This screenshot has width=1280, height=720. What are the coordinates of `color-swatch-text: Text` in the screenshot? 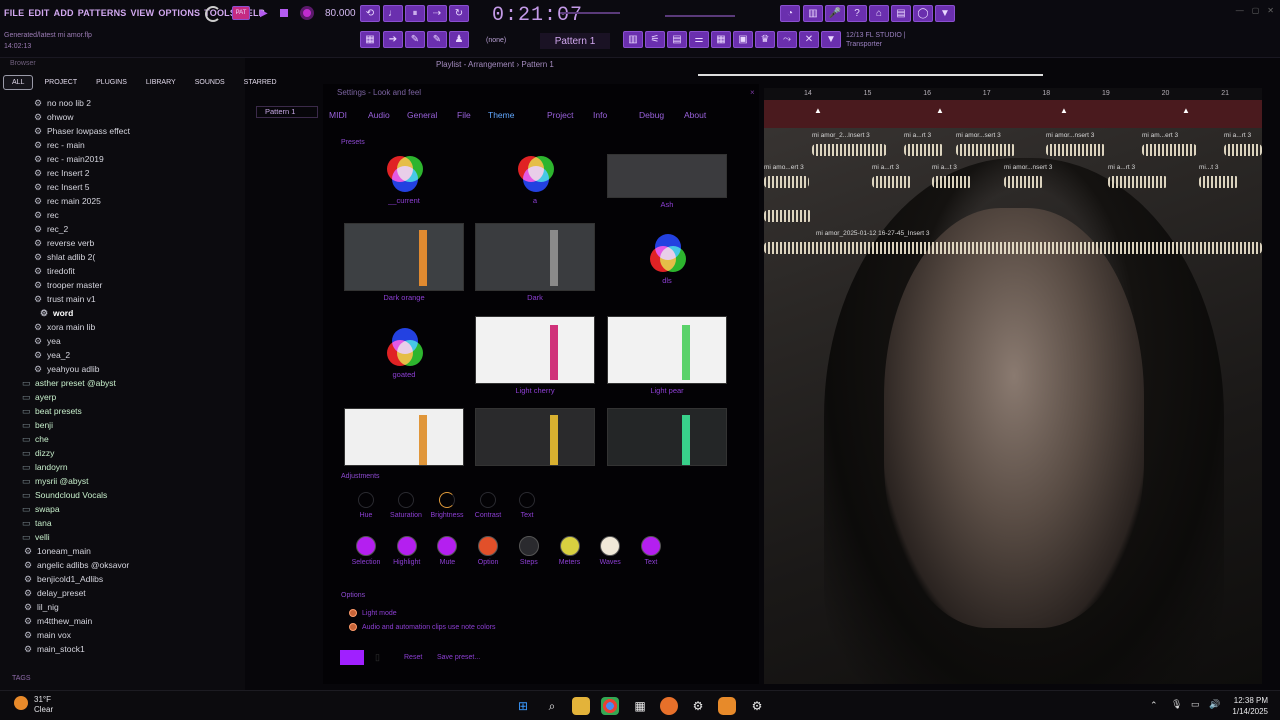 It's located at (651, 551).